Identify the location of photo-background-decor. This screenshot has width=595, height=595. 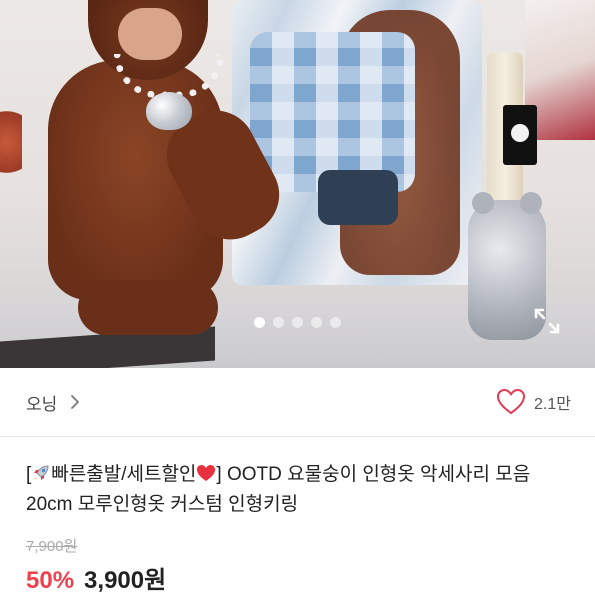
(11, 150).